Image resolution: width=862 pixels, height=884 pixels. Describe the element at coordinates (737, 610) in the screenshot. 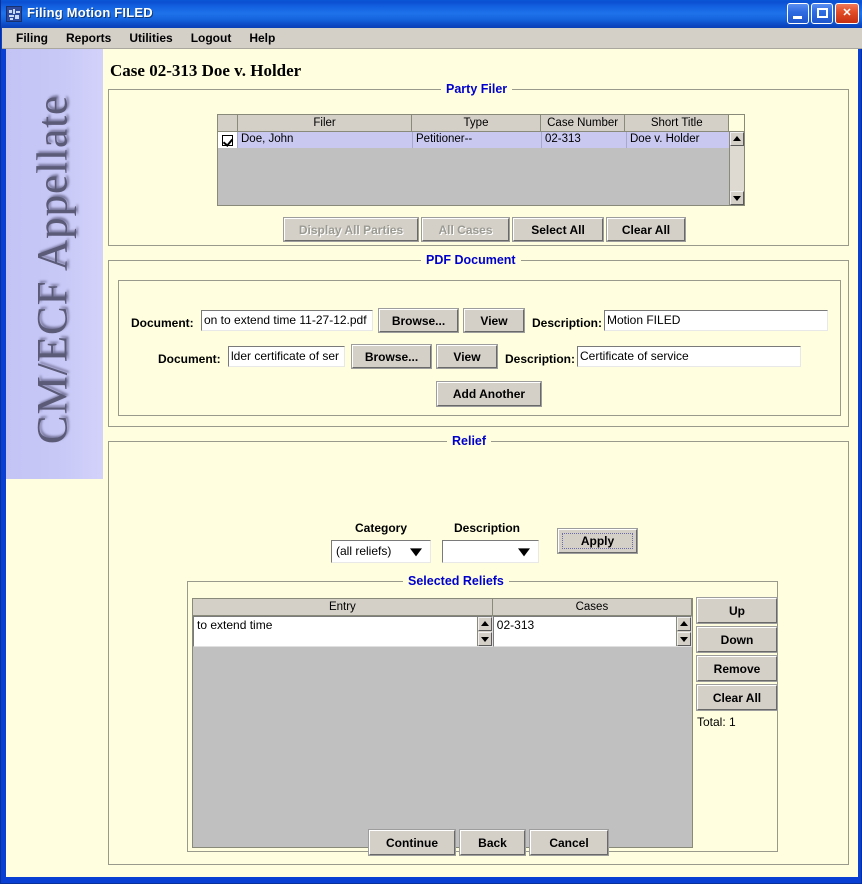

I see `move-up-button: Up` at that location.